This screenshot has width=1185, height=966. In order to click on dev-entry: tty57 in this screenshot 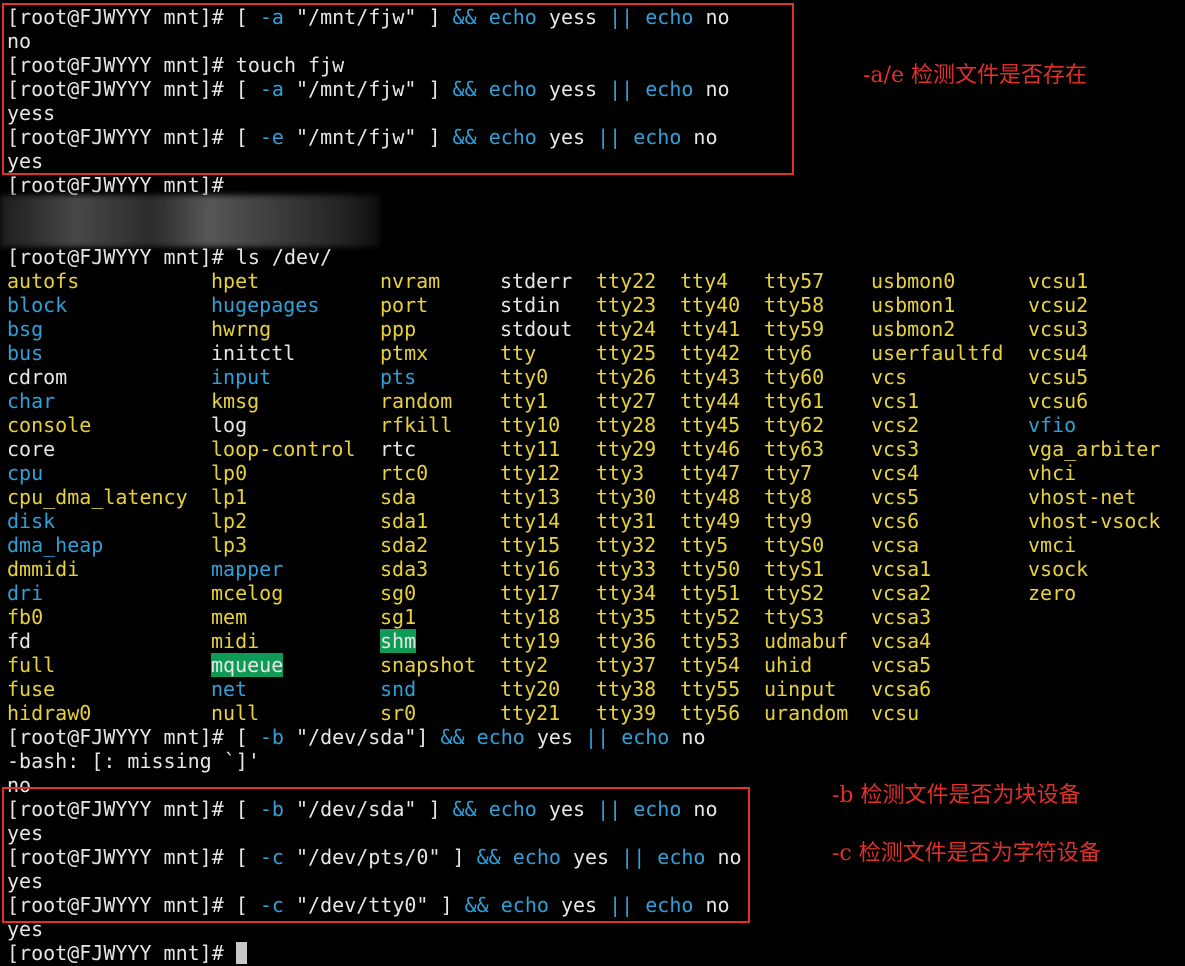, I will do `click(794, 281)`.